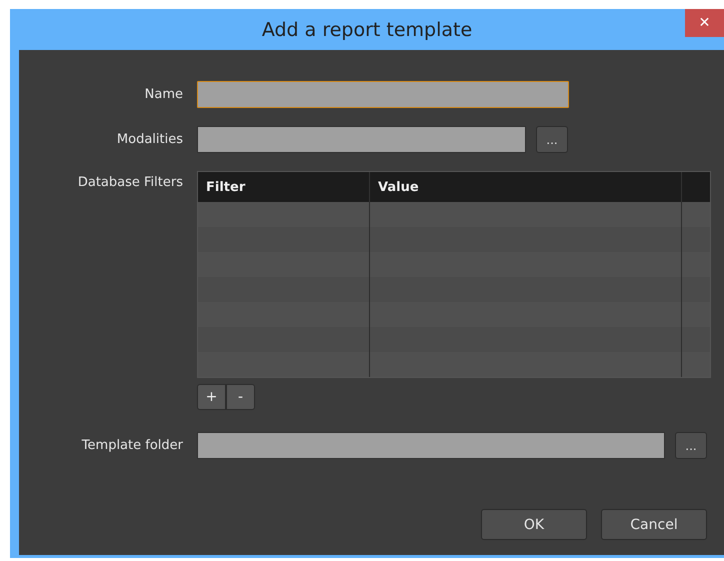  Describe the element at coordinates (704, 23) in the screenshot. I see `close-button: ✕` at that location.